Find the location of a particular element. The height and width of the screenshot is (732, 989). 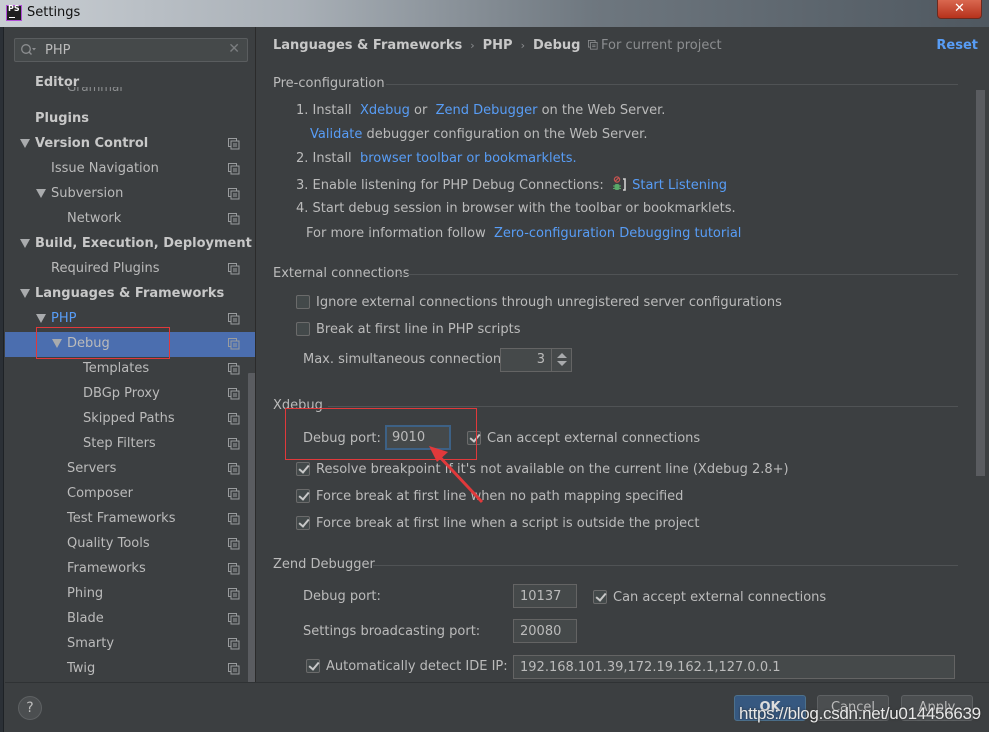

sidebar-item-label: DBGp Proxy is located at coordinates (121, 393).